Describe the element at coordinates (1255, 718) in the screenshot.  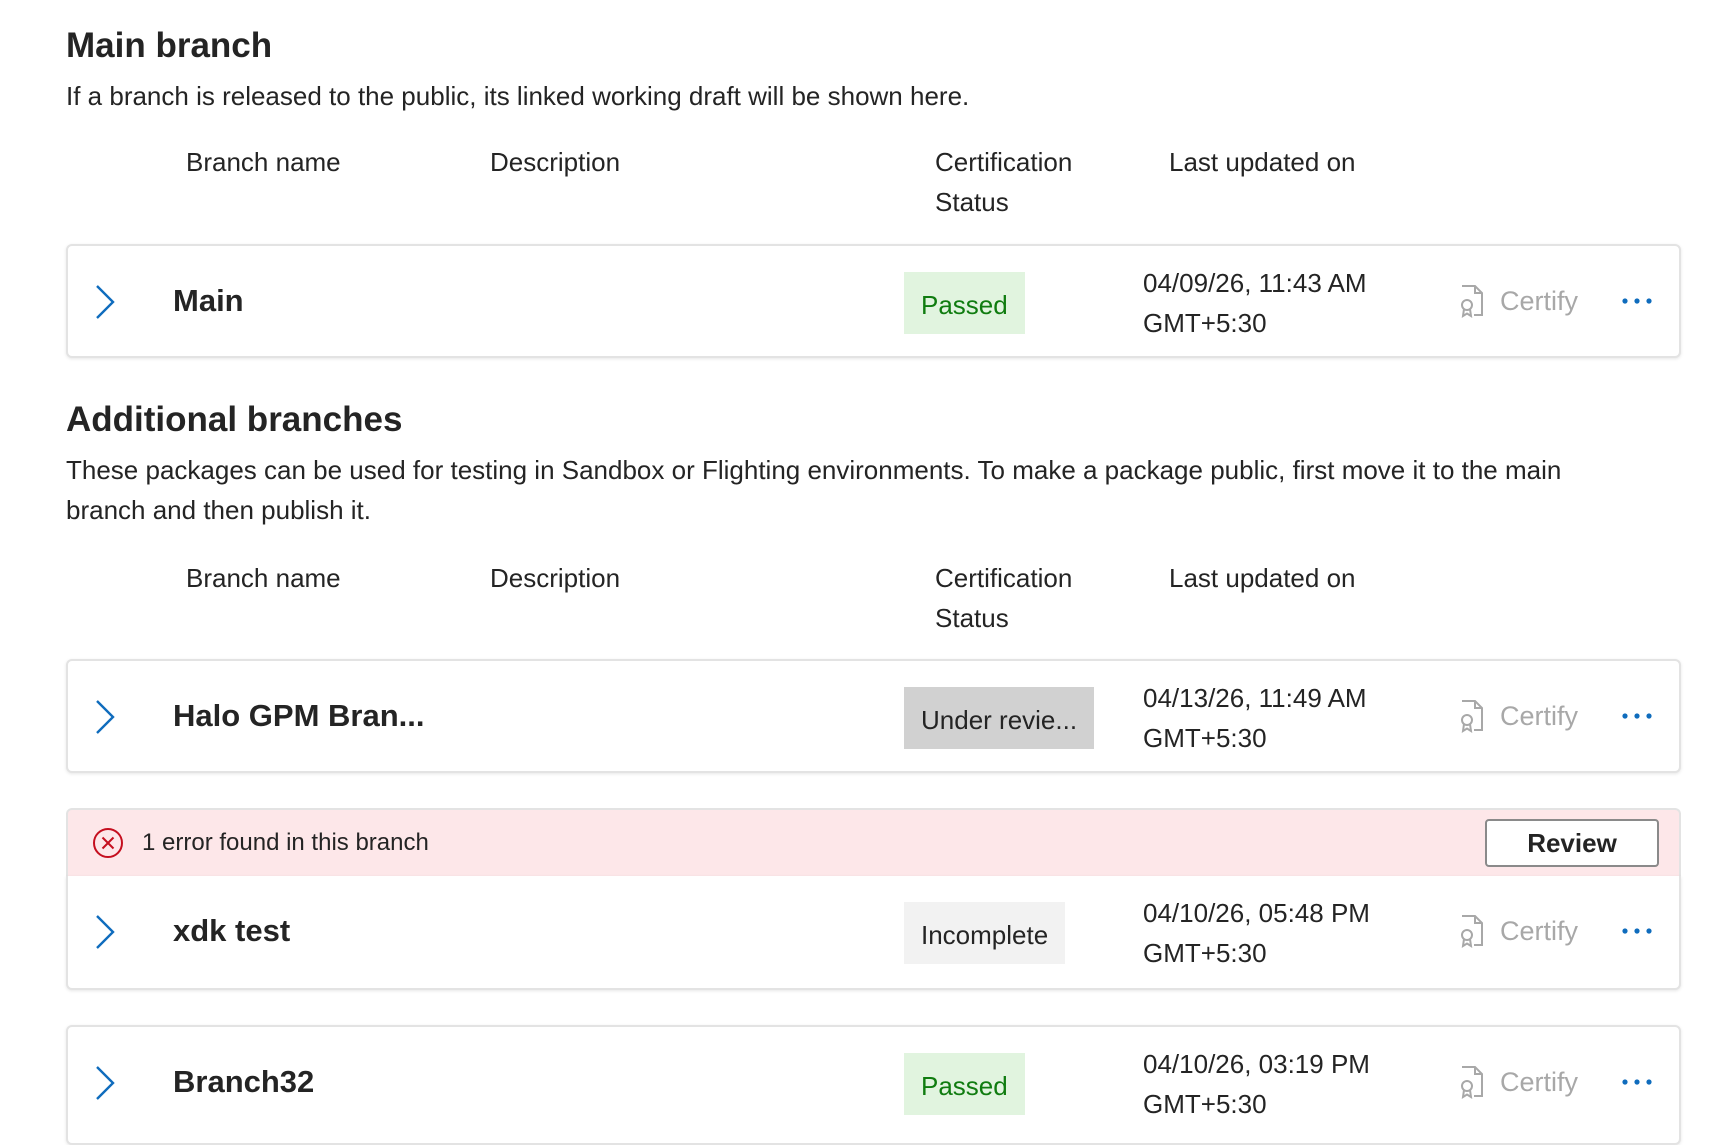
I see `last-updated: 04/13/26, 11:49 AM GMT+5:30` at that location.